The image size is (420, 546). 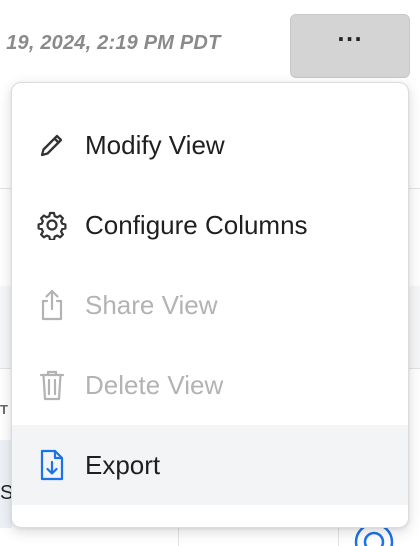 What do you see at coordinates (52, 305) in the screenshot?
I see `share-icon` at bounding box center [52, 305].